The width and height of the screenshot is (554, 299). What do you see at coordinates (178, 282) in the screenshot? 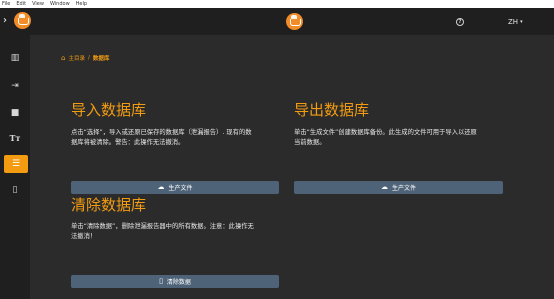
I see `clear-button-label: 清除数据` at bounding box center [178, 282].